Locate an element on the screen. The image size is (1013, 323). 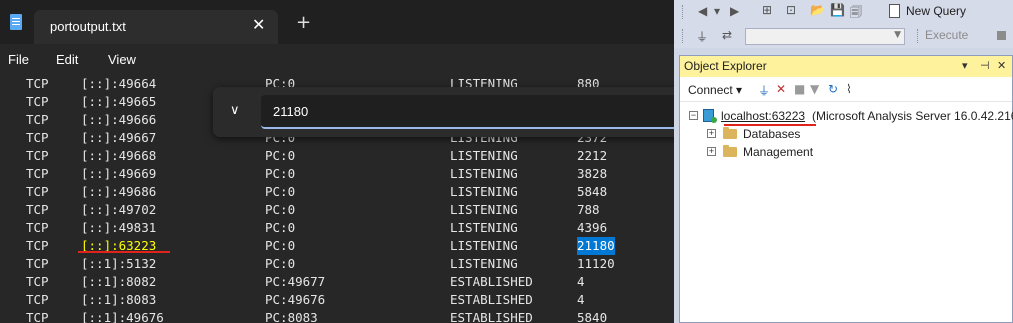
text-local: [::]:49666 is located at coordinates (119, 119).